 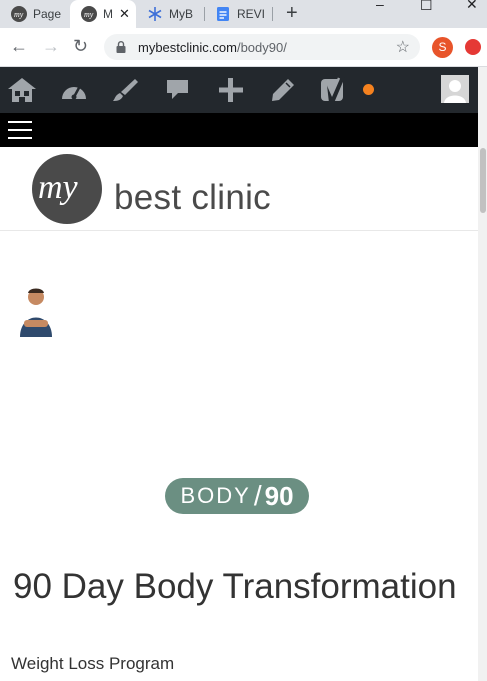 I want to click on badge-slash: /, so click(x=257, y=495).